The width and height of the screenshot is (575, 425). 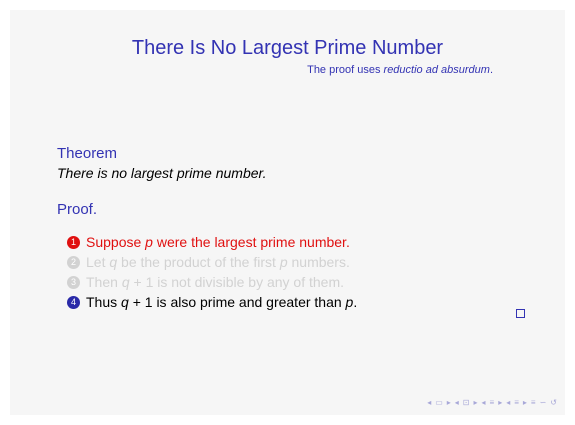 I want to click on nav-next-frame-icon: ▸, so click(x=449, y=402).